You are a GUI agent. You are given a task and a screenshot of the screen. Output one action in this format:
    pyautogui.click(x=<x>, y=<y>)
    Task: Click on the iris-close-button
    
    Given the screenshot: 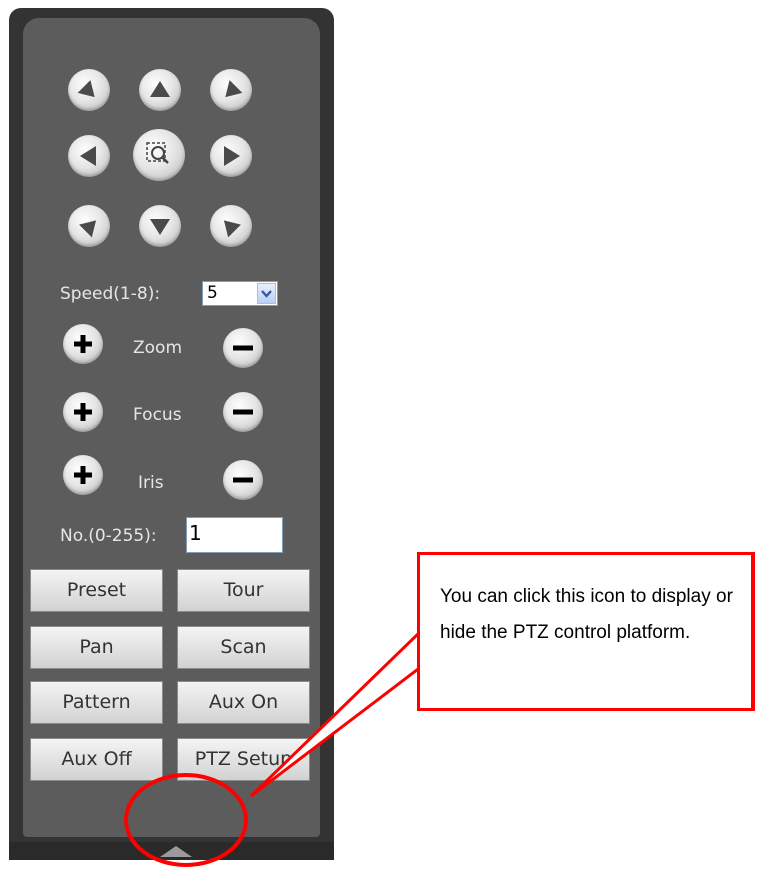 What is the action you would take?
    pyautogui.click(x=243, y=480)
    